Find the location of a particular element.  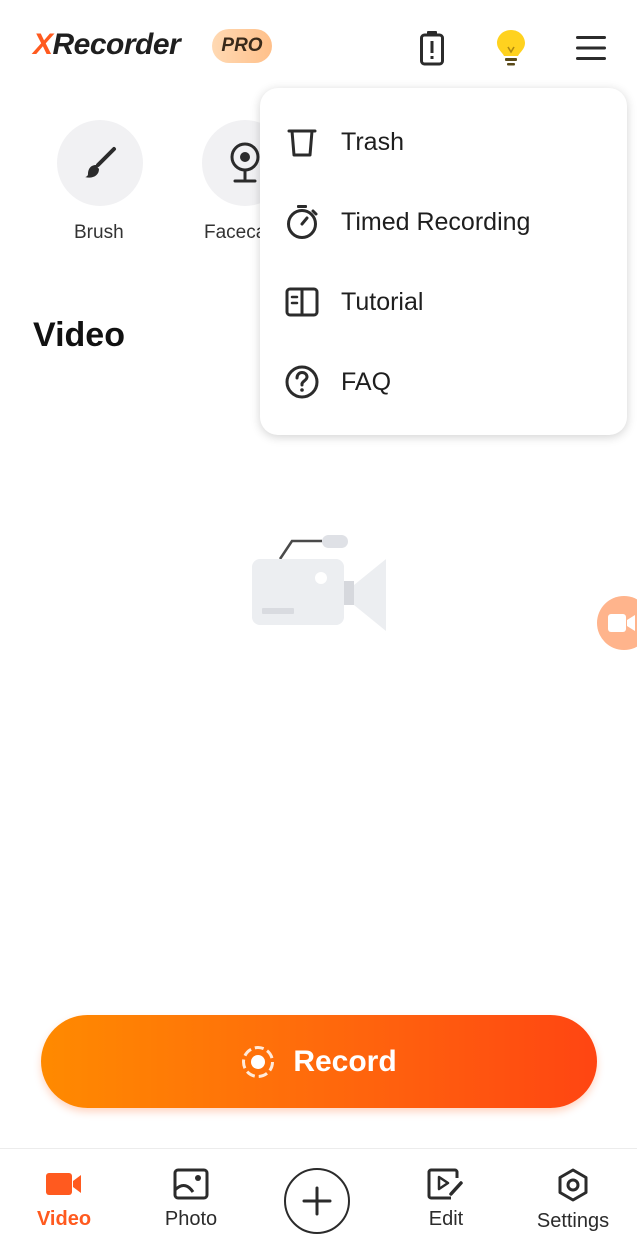

nav-video-label: Video is located at coordinates (64, 1219).